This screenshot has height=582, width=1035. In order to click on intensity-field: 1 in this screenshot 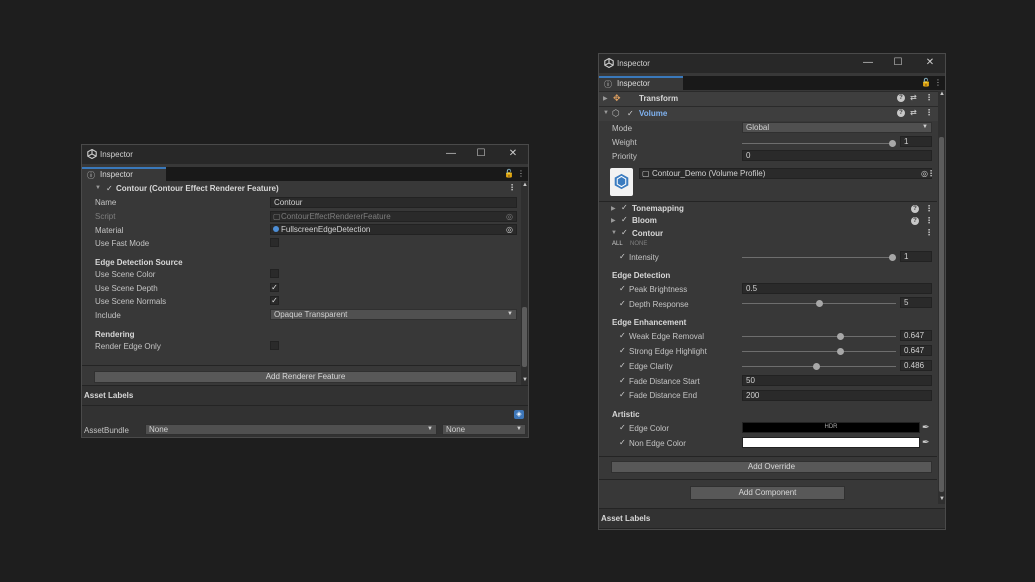, I will do `click(916, 256)`.